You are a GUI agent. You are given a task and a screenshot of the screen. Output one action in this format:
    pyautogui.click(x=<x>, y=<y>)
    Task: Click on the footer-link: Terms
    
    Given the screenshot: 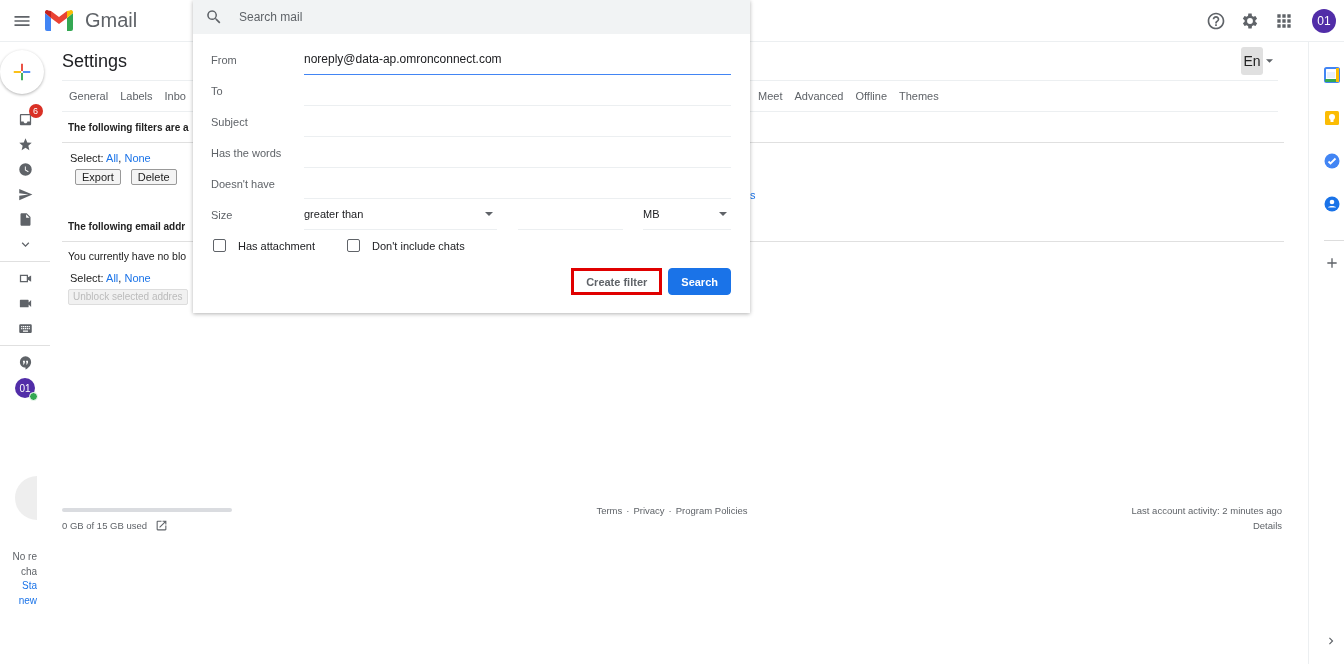 What is the action you would take?
    pyautogui.click(x=609, y=510)
    